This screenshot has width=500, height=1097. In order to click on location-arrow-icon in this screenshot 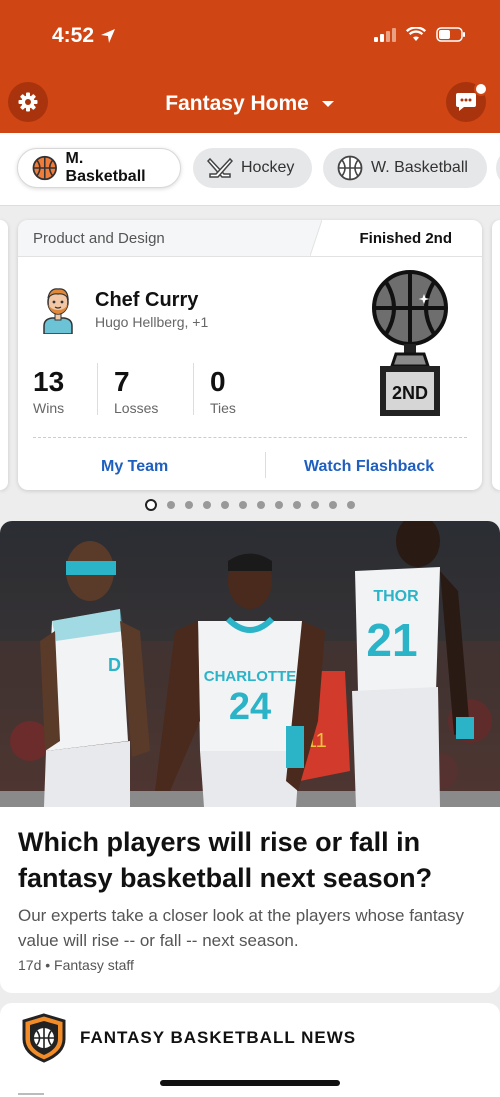, I will do `click(108, 36)`.